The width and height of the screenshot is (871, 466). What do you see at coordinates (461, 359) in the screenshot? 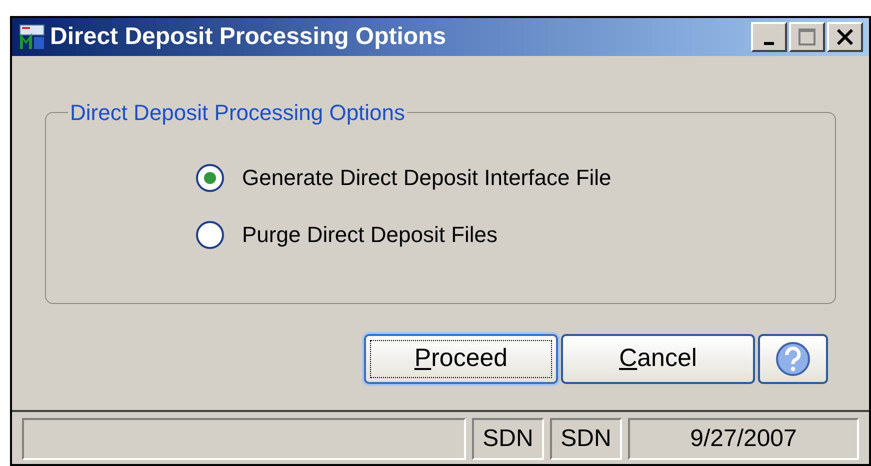
I see `proceed-button: Proceed` at bounding box center [461, 359].